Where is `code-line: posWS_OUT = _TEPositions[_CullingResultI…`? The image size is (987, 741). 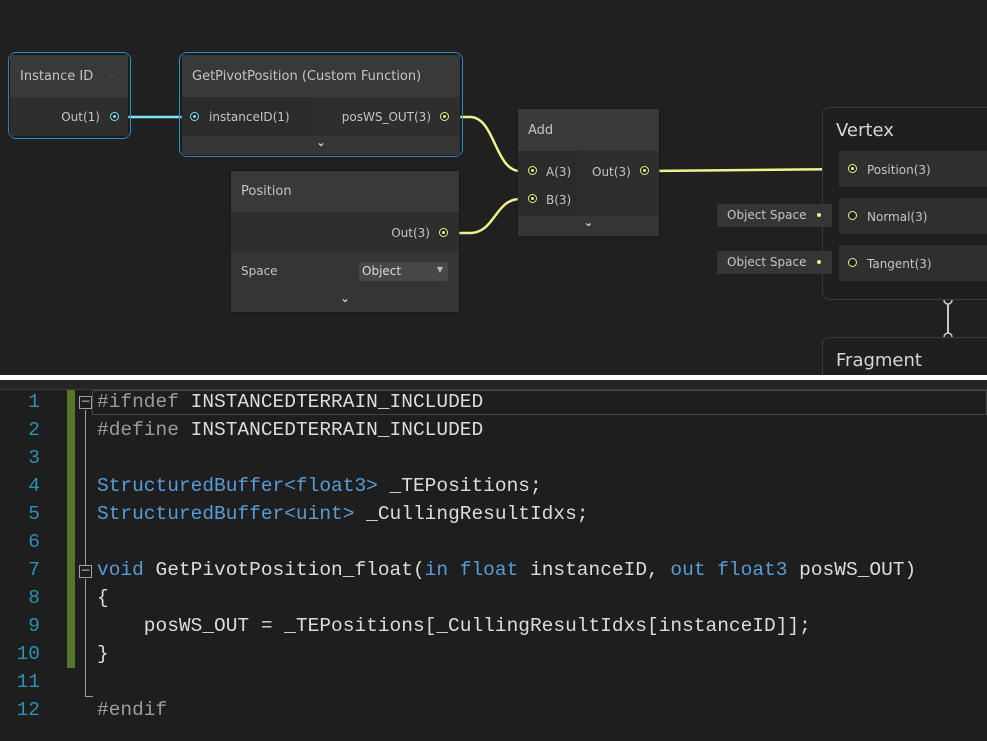
code-line: posWS_OUT = _TEPositions[_CullingResultI… is located at coordinates (454, 626).